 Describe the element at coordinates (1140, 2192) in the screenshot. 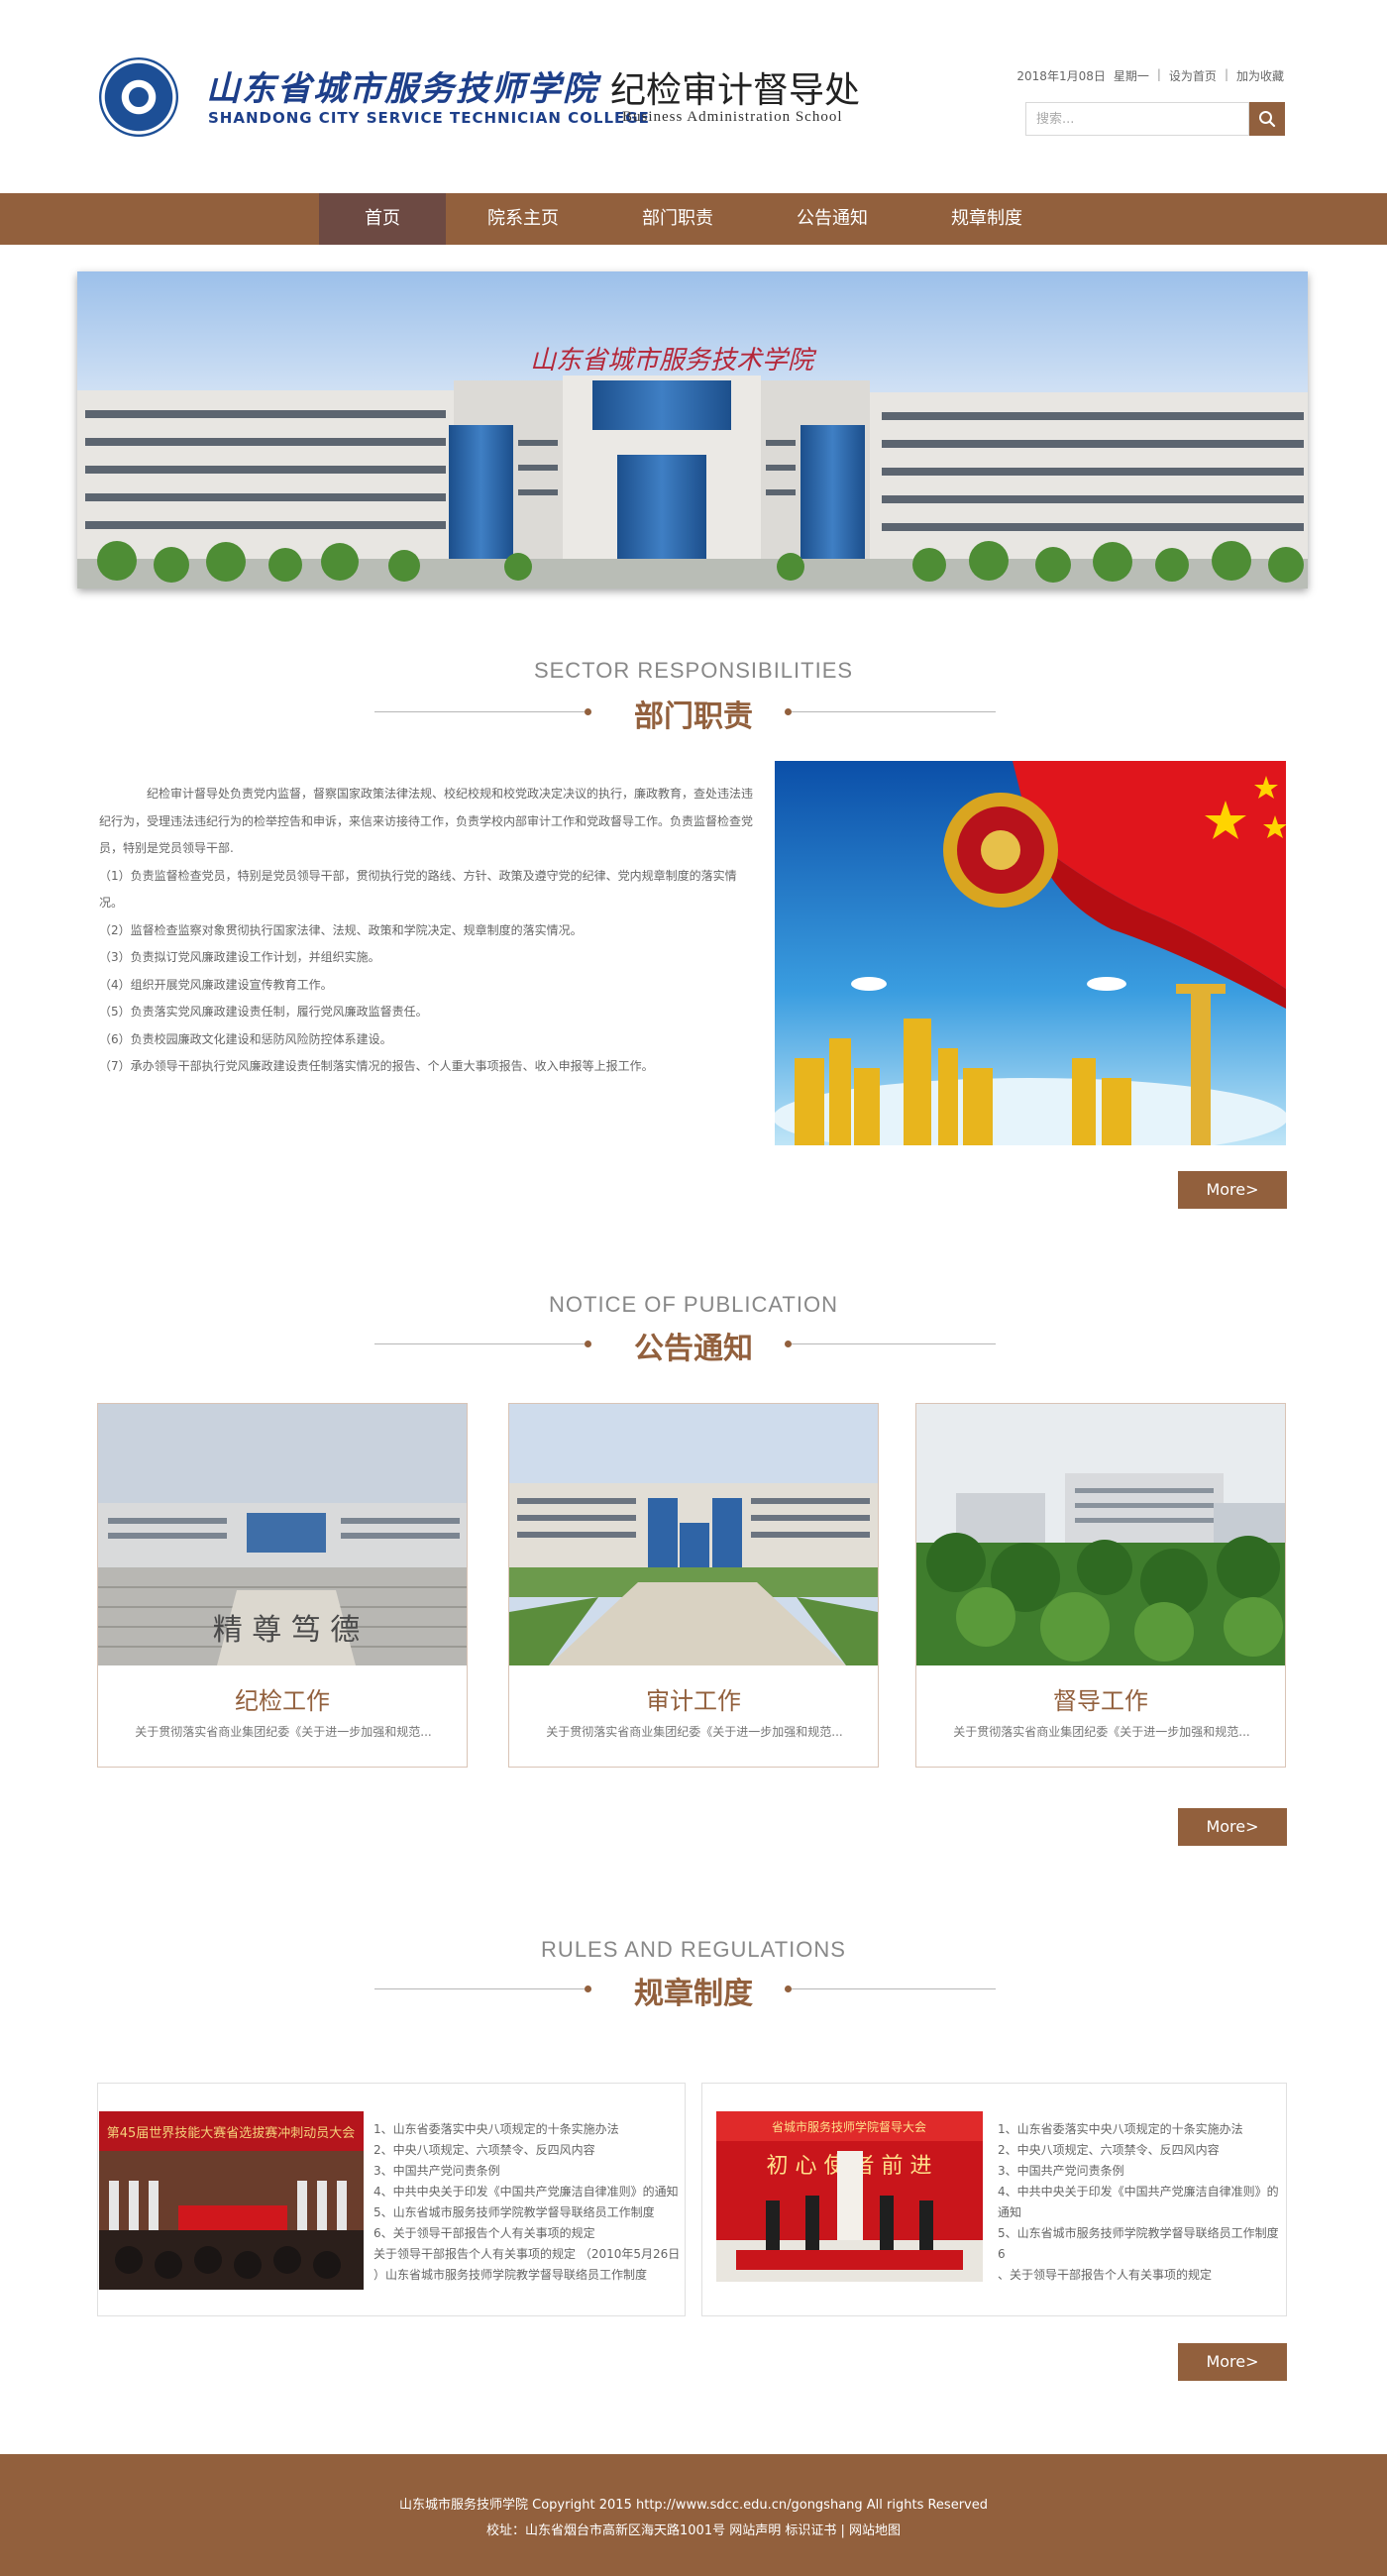

I see `rule-link: 4、中共中央关于印发《中国共产党廉洁自律准则》的` at that location.